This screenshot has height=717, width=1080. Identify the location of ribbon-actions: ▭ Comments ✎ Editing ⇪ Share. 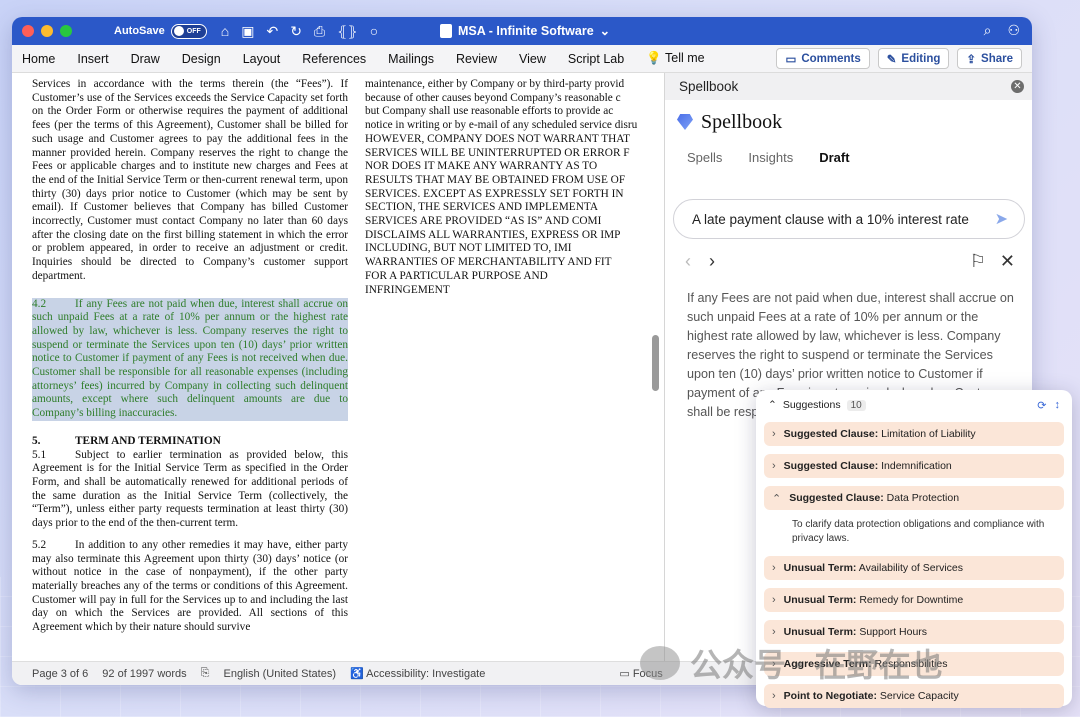
(899, 58).